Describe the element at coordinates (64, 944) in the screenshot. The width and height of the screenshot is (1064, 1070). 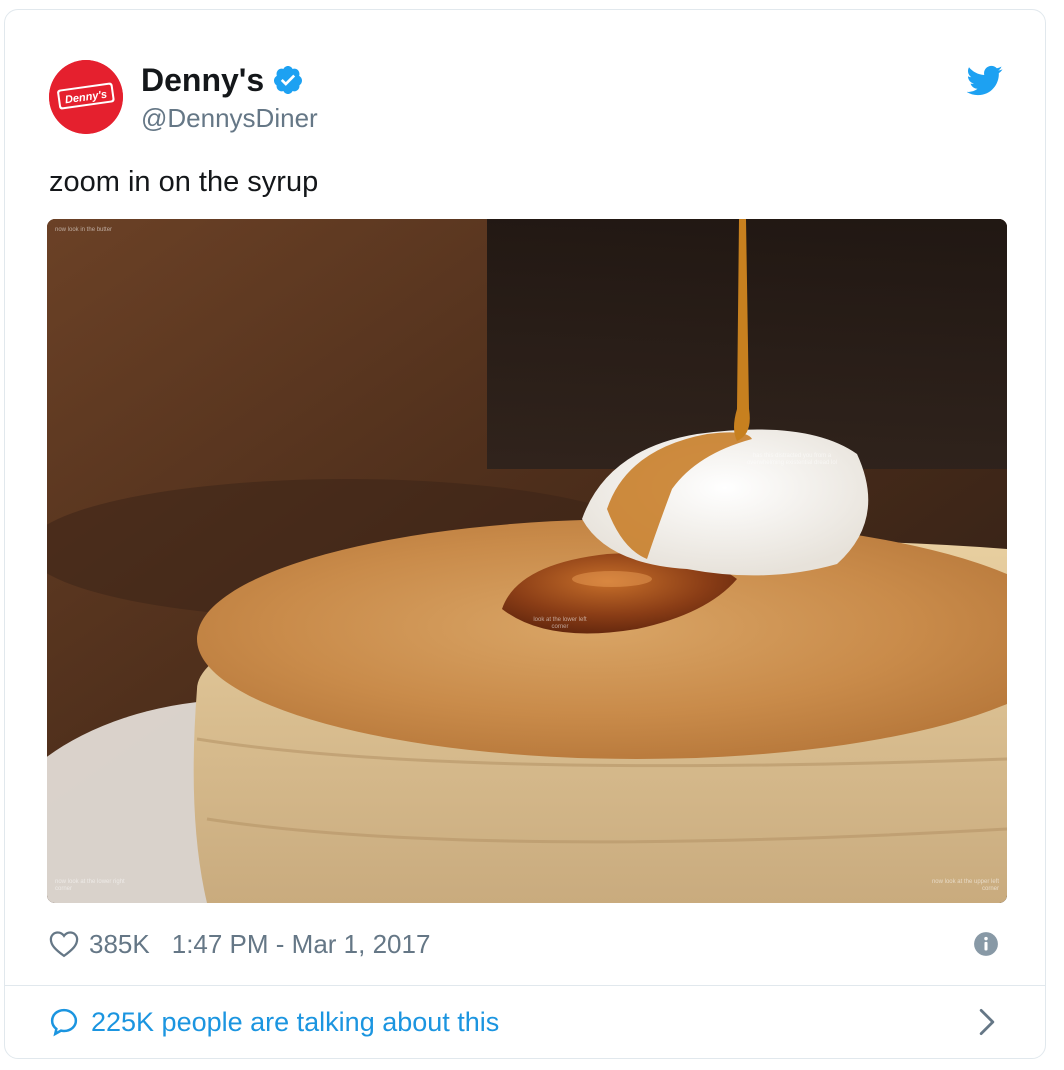
I see `heart-icon` at that location.